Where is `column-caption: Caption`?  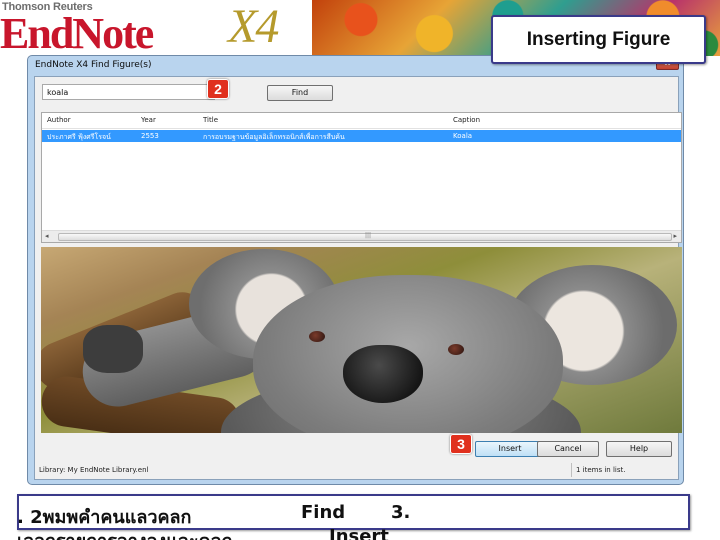
column-caption: Caption is located at coordinates (513, 120).